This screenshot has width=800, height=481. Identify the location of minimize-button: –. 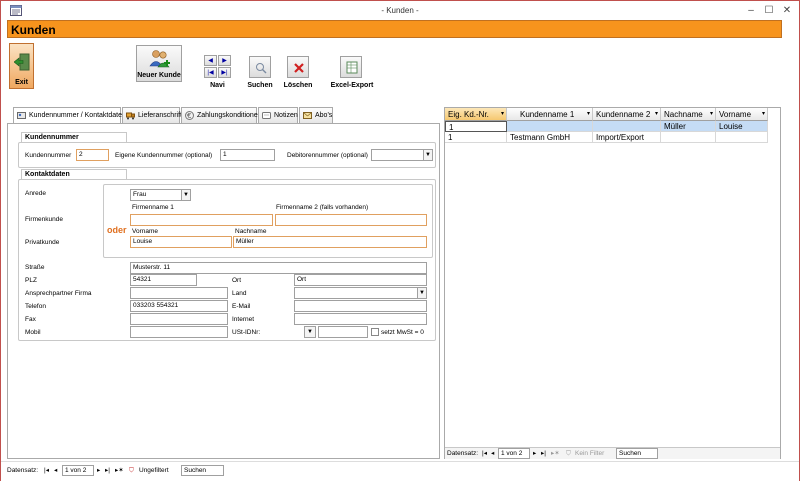
(751, 11).